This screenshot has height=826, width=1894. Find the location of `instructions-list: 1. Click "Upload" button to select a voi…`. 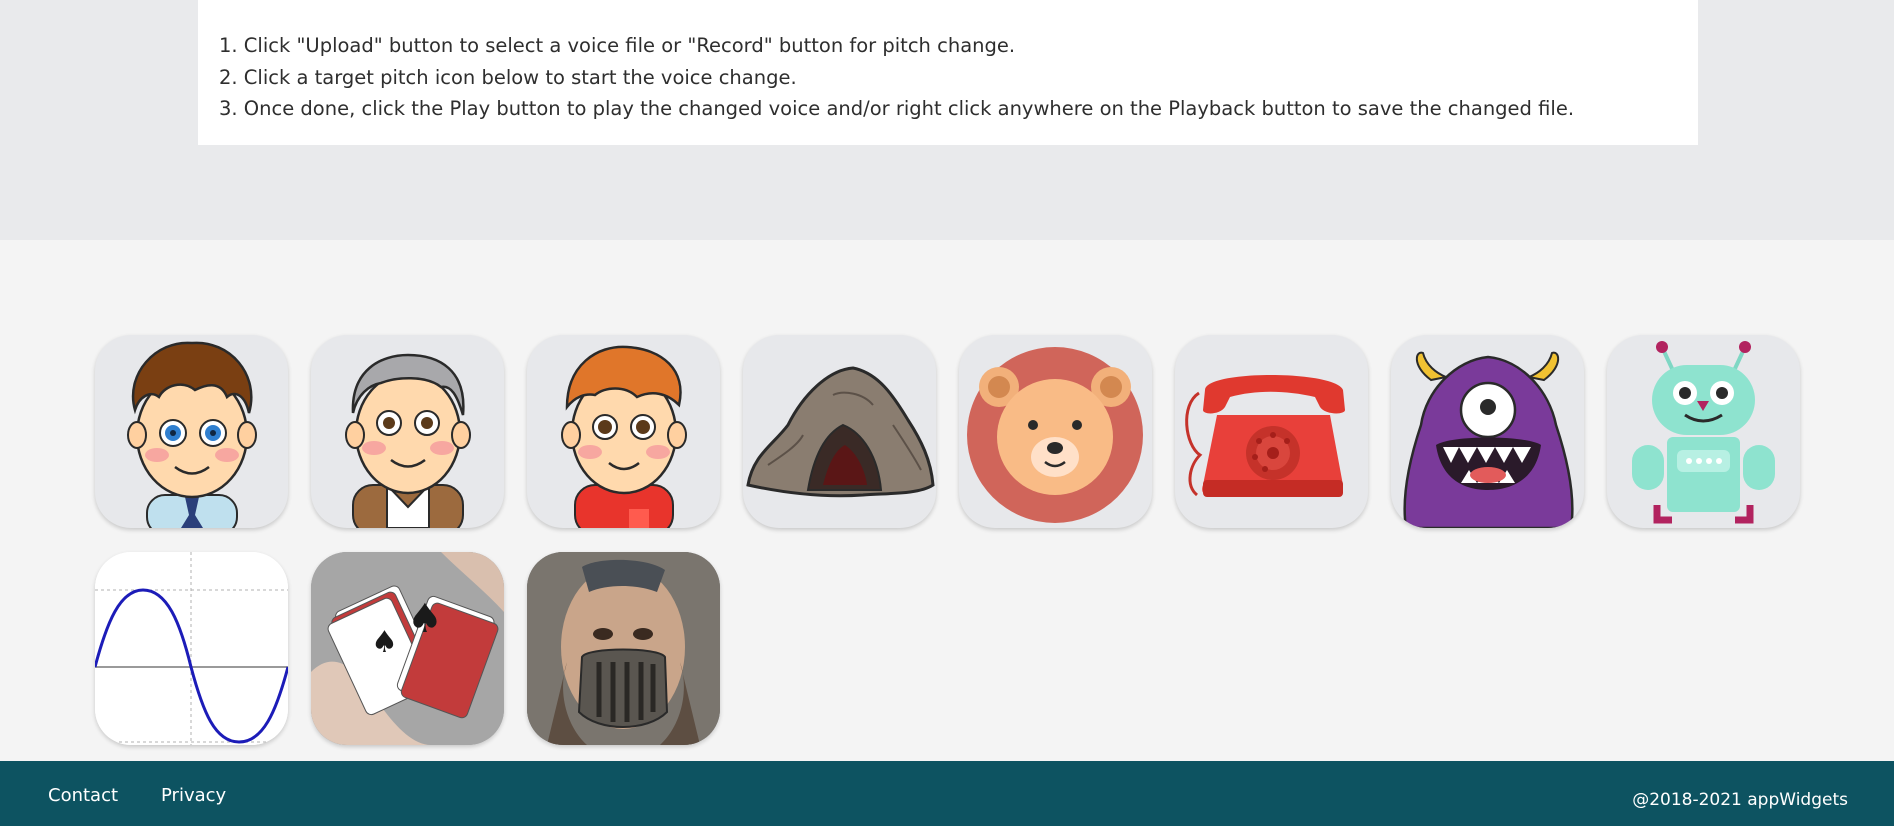

instructions-list: 1. Click "Upload" button to select a voi… is located at coordinates (958, 77).